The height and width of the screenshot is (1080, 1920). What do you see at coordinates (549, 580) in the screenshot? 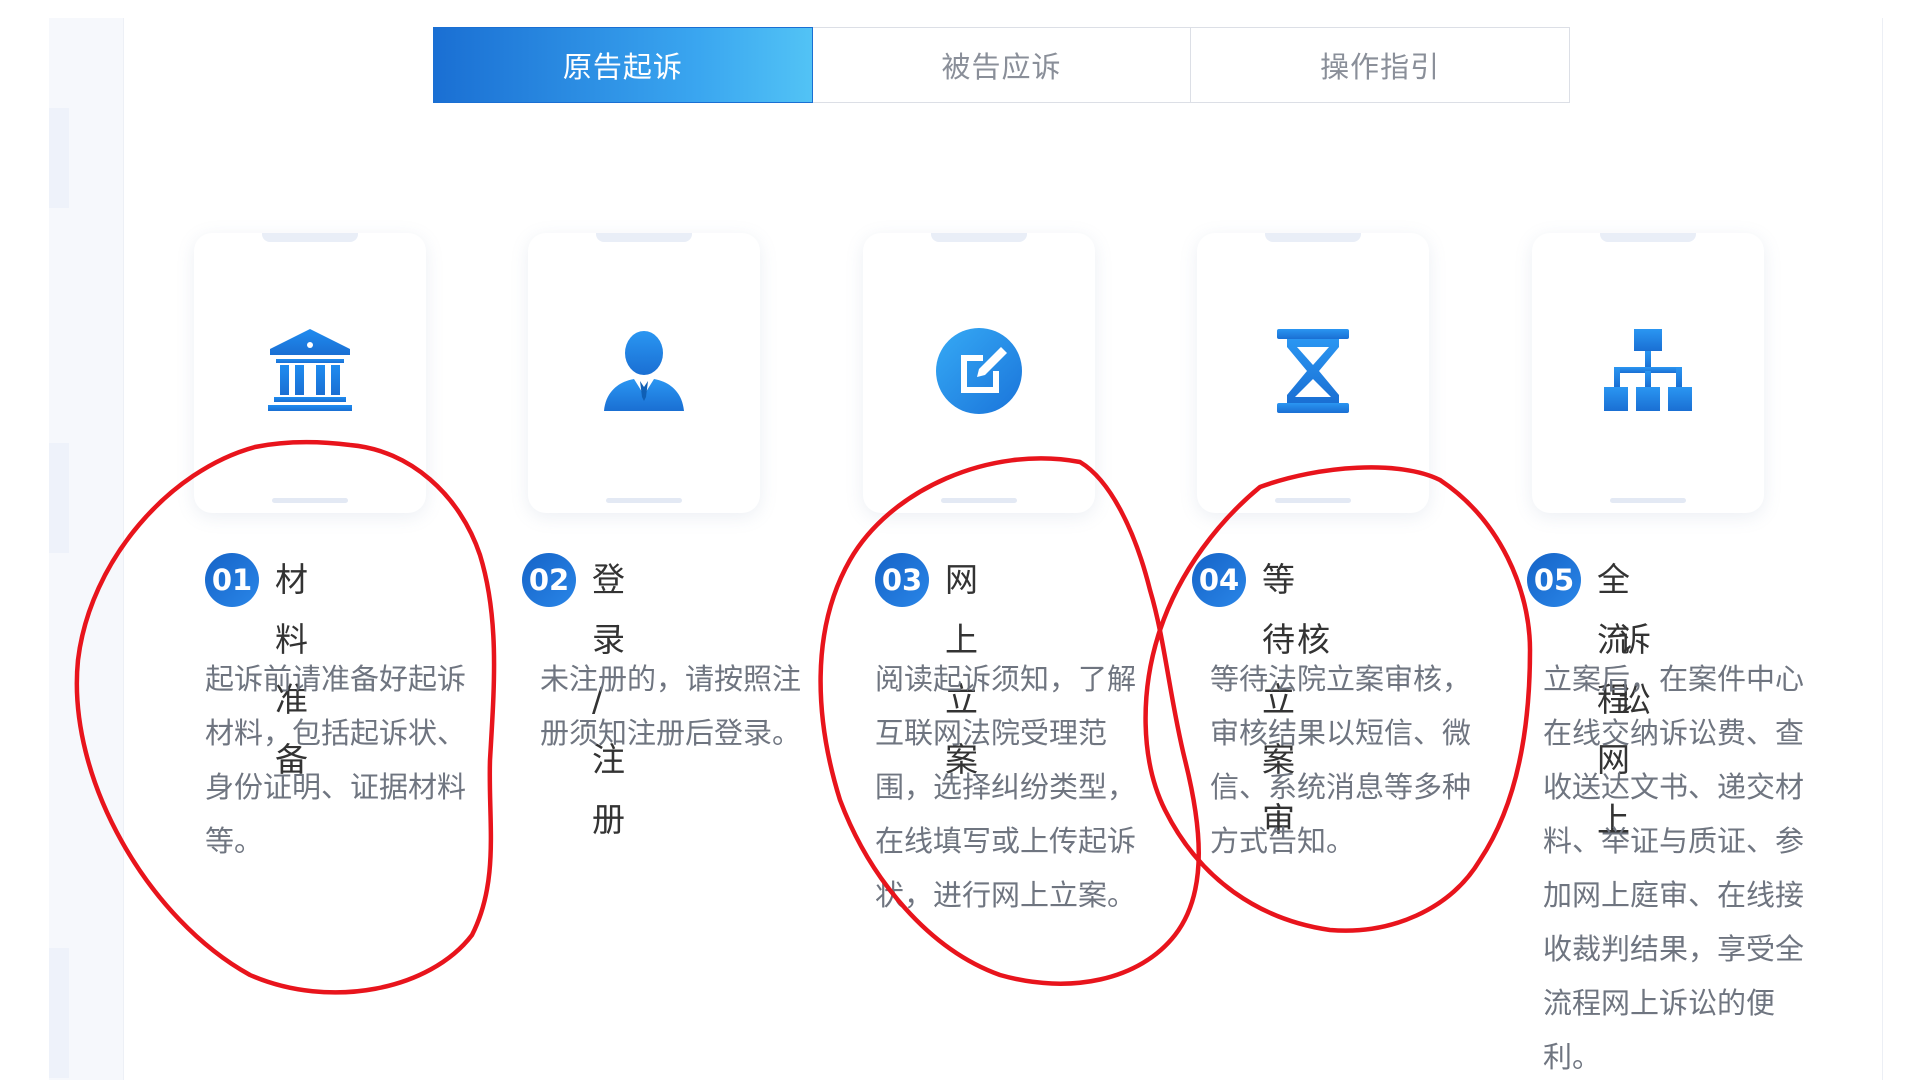
I see `step-number-badge: 02` at bounding box center [549, 580].